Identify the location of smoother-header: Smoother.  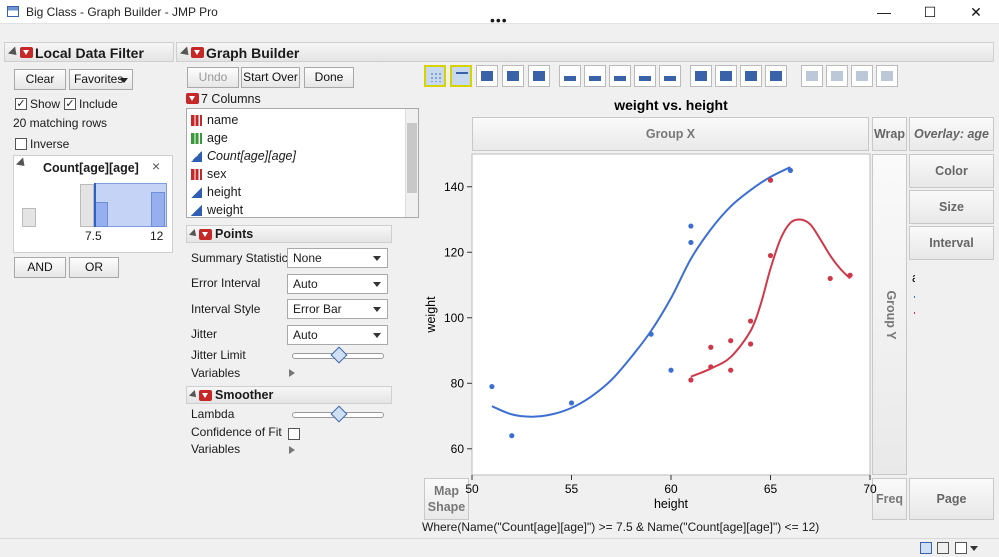
(289, 395).